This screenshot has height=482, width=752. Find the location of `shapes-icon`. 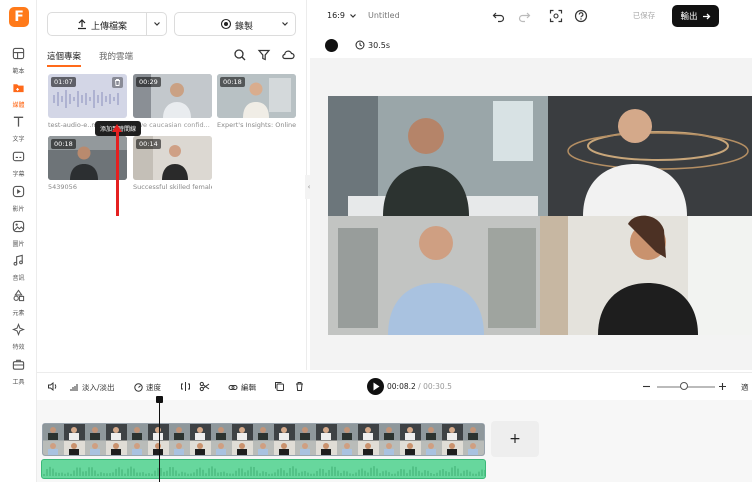

shapes-icon is located at coordinates (19, 295).